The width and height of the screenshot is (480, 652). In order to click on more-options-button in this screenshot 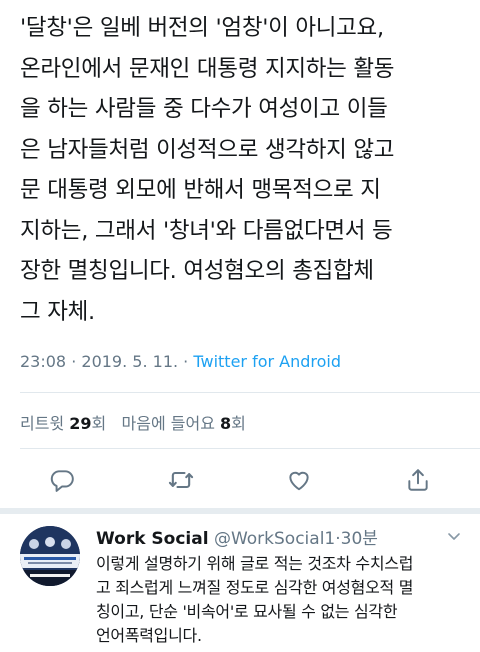, I will do `click(454, 538)`.